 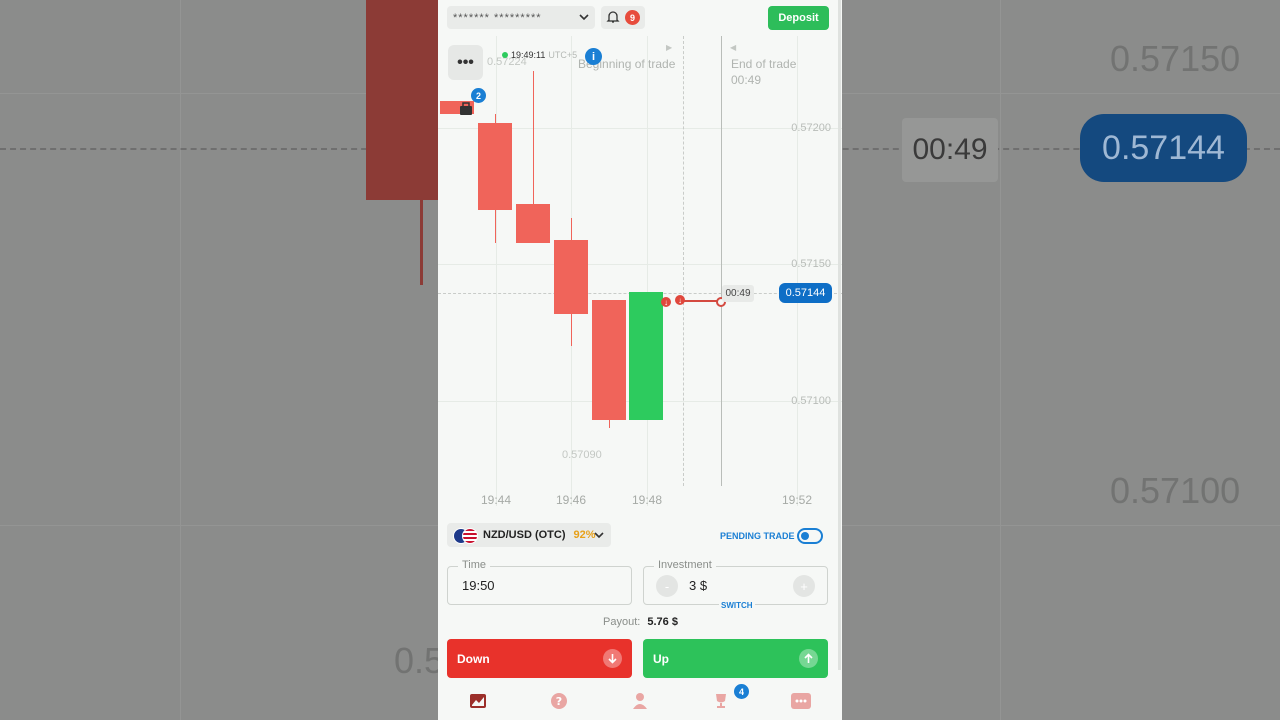 I want to click on investment-field: Investment - 3 $ +, so click(x=735, y=582).